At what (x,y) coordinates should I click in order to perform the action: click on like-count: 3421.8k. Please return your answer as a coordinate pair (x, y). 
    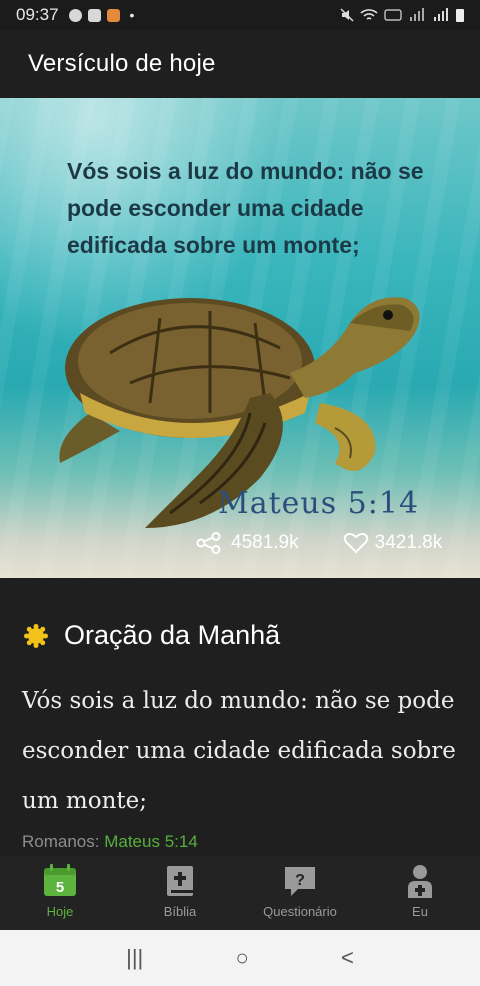
    Looking at the image, I should click on (408, 542).